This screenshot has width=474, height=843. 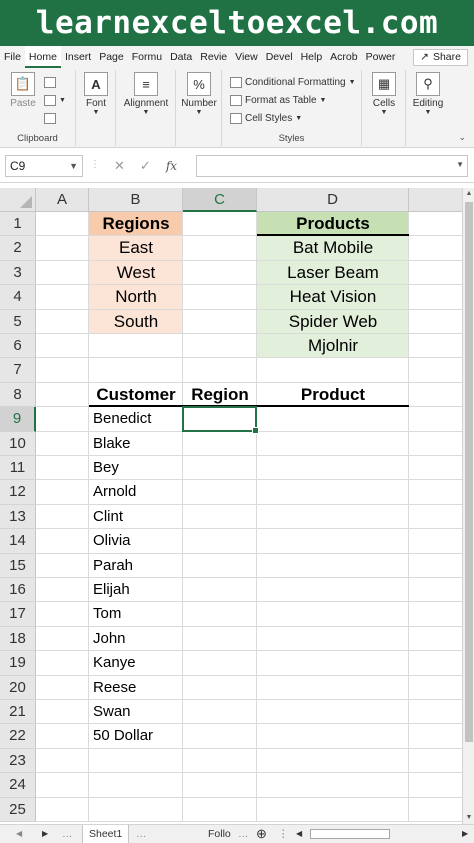 What do you see at coordinates (283, 834) in the screenshot?
I see `sheet-options-icon: ⋮` at bounding box center [283, 834].